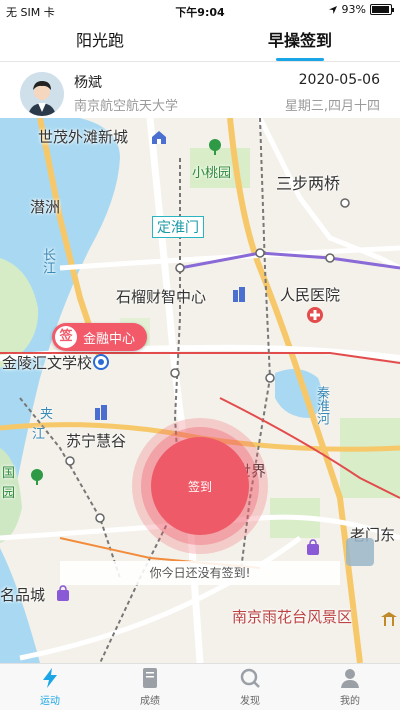 The width and height of the screenshot is (400, 710). What do you see at coordinates (150, 678) in the screenshot?
I see `scorebook-icon` at bounding box center [150, 678].